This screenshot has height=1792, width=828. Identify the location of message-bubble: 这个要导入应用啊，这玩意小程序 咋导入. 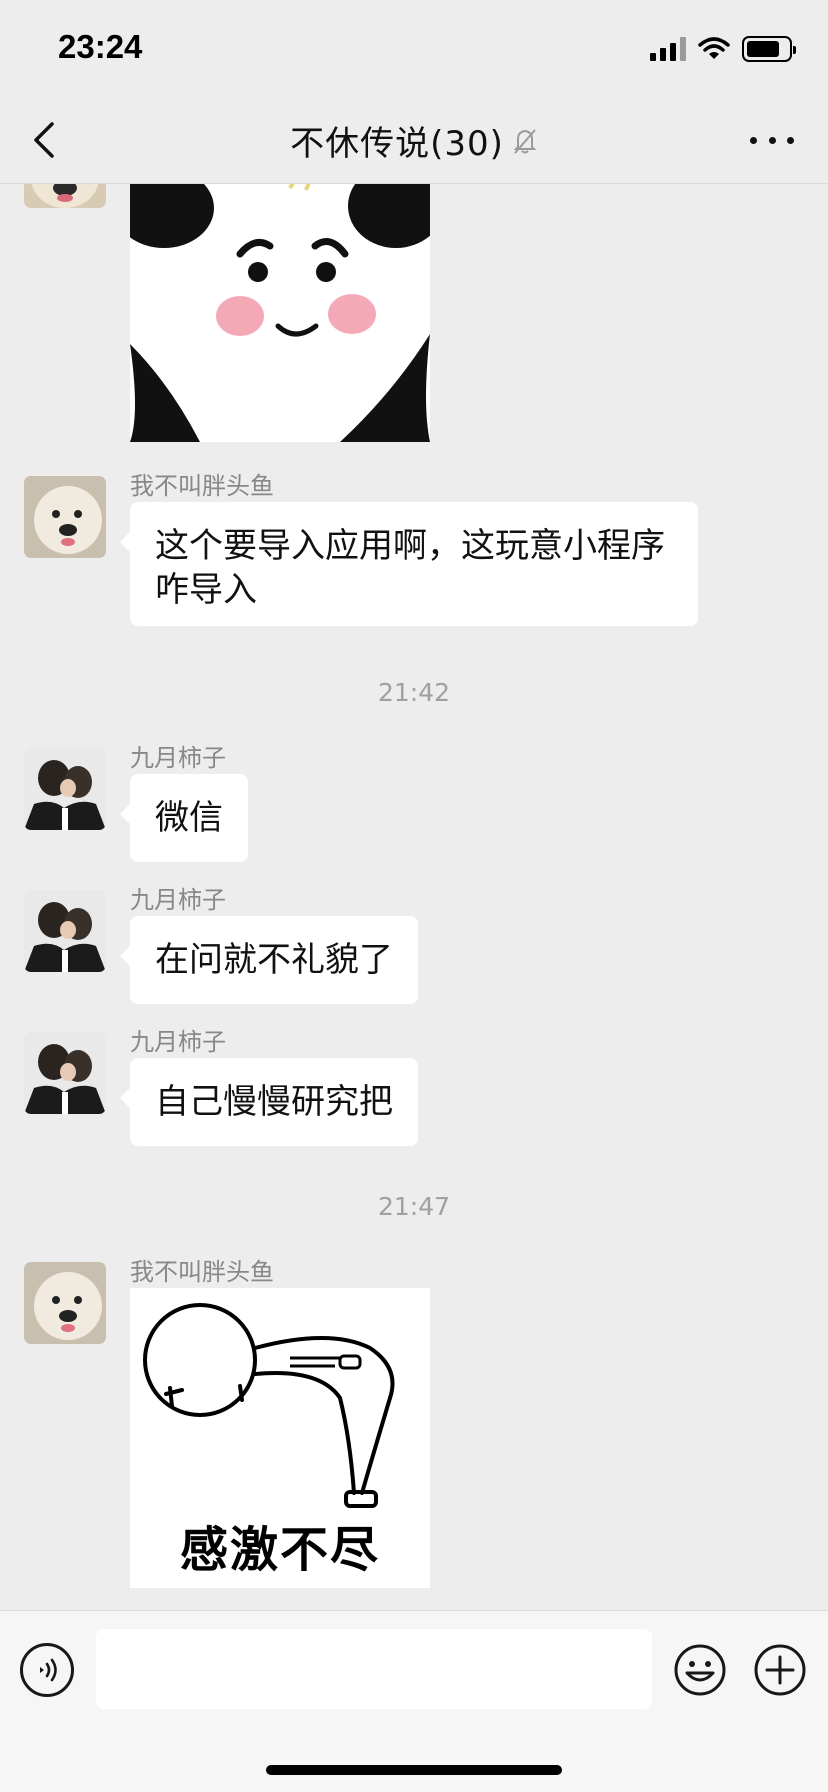
(409, 564).